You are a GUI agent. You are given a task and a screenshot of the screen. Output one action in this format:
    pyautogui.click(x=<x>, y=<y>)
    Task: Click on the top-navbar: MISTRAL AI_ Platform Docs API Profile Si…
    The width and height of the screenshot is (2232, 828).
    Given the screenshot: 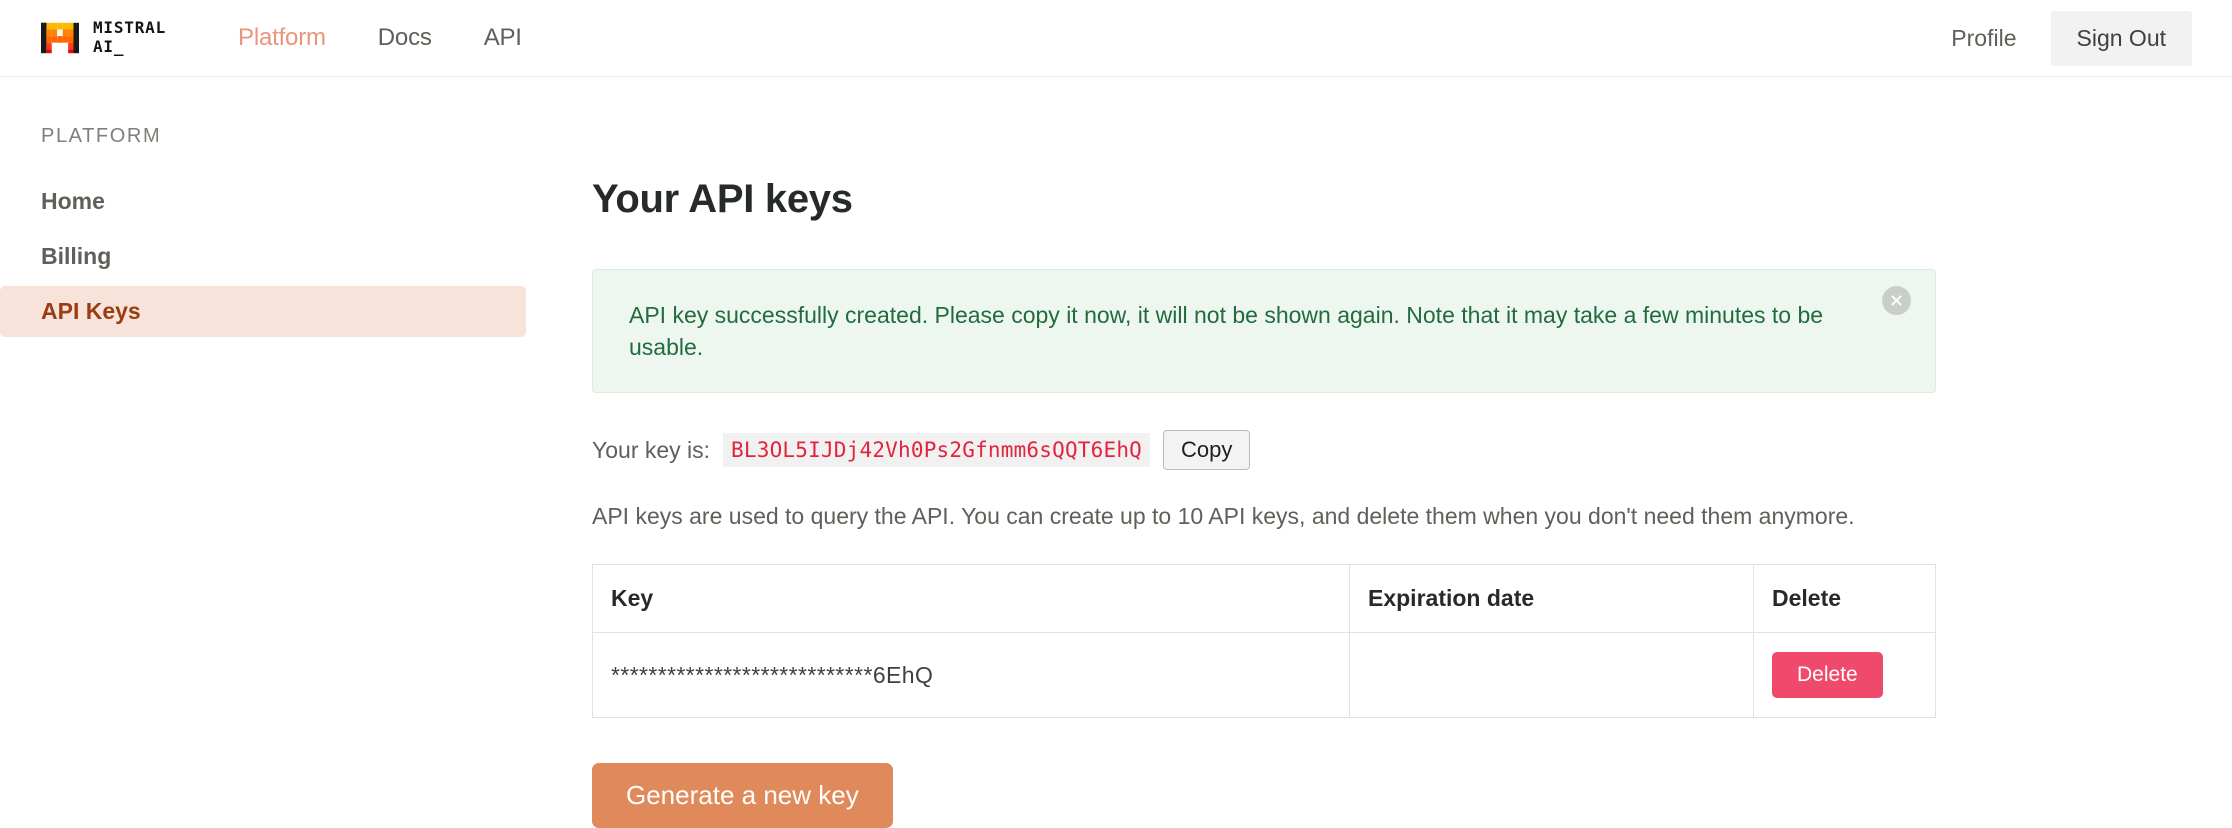 What is the action you would take?
    pyautogui.click(x=1116, y=38)
    